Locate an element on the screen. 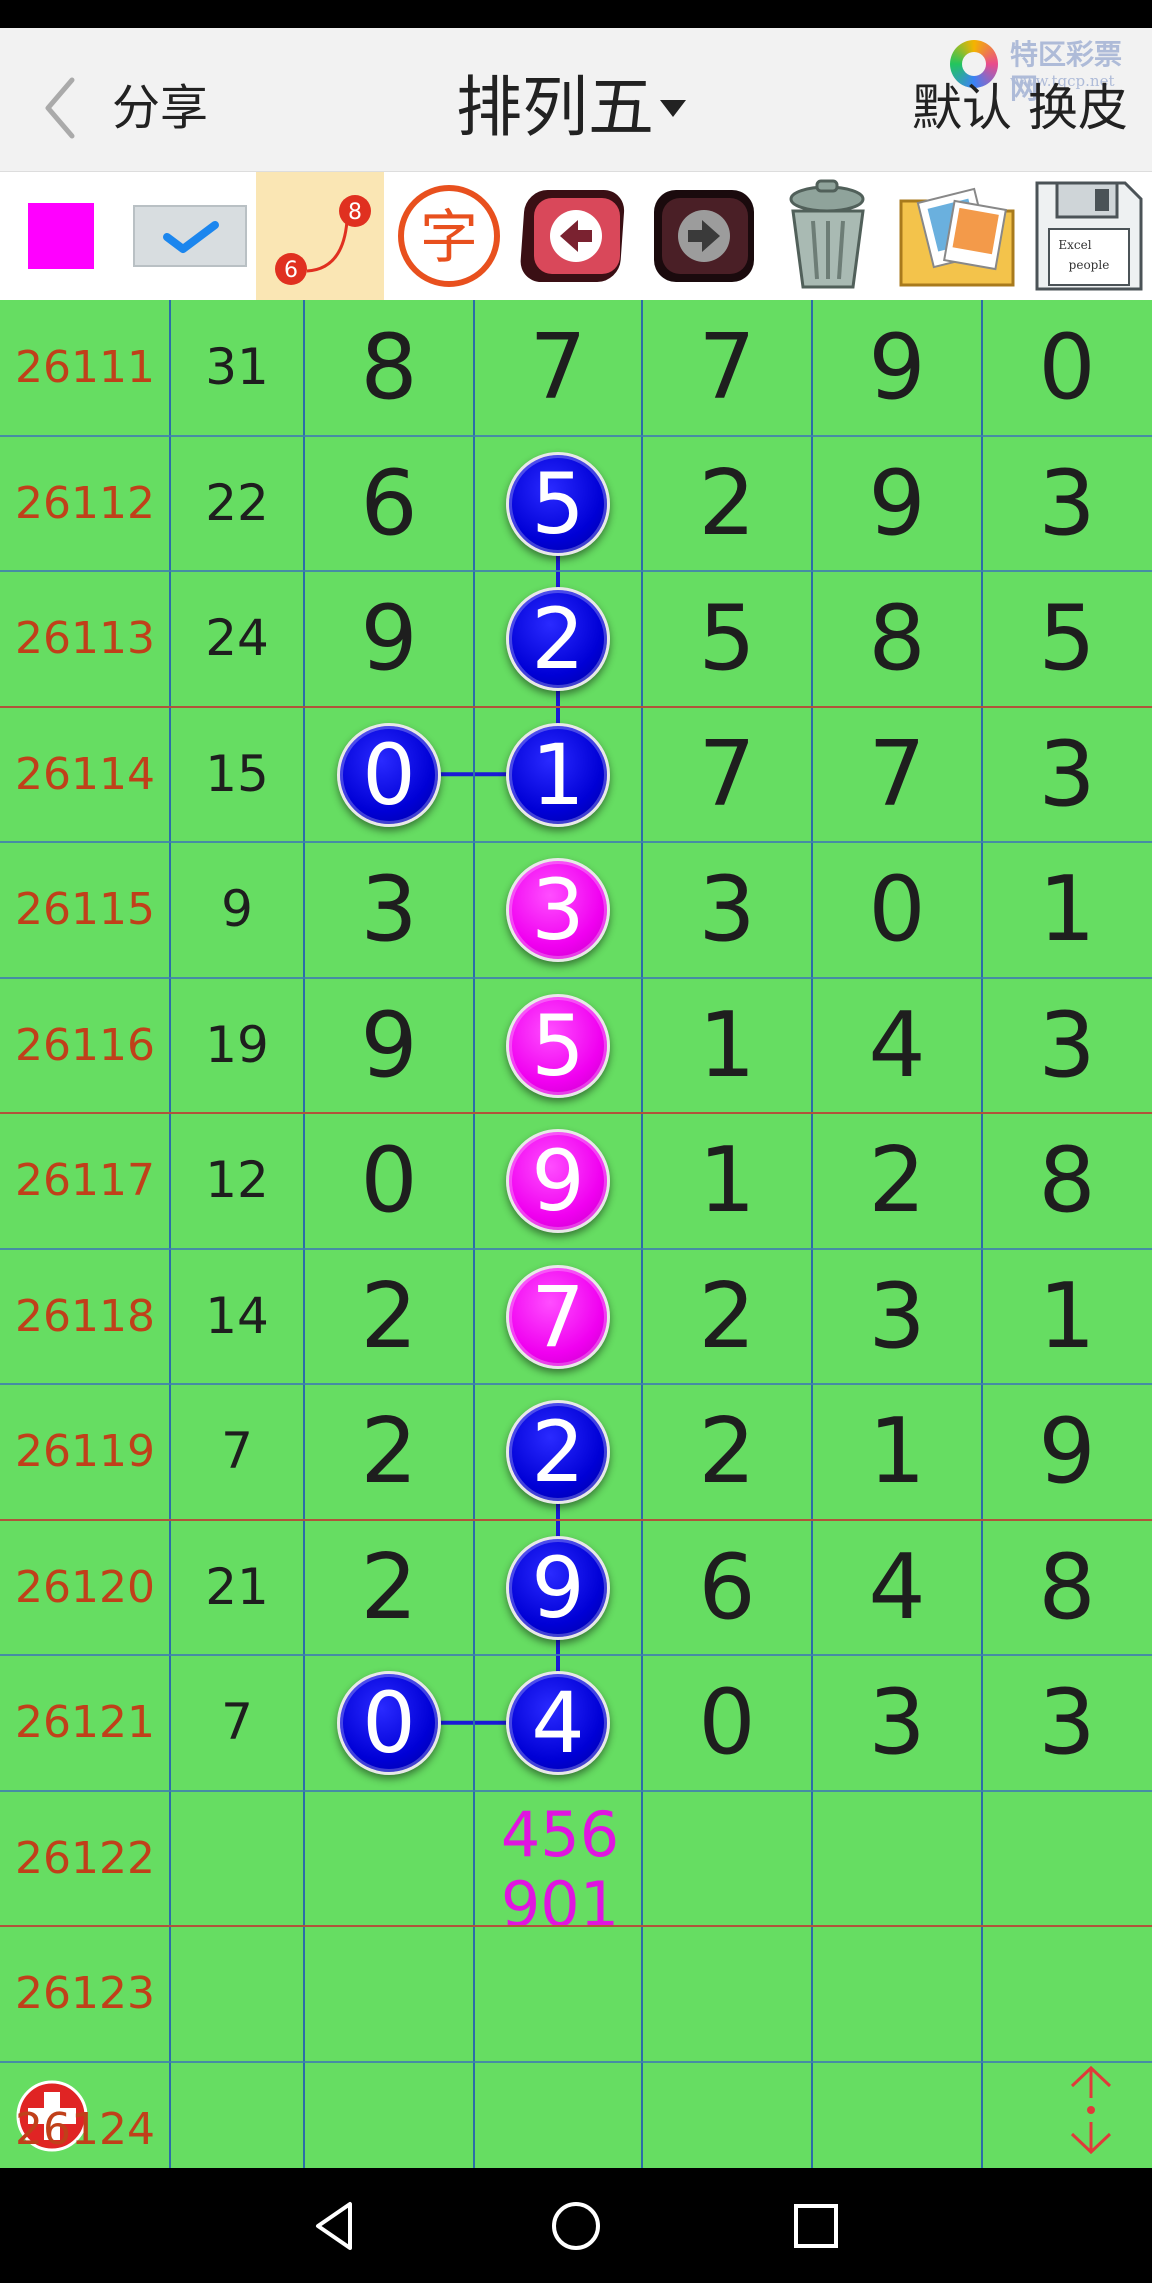  nav-home-button is located at coordinates (576, 2226).